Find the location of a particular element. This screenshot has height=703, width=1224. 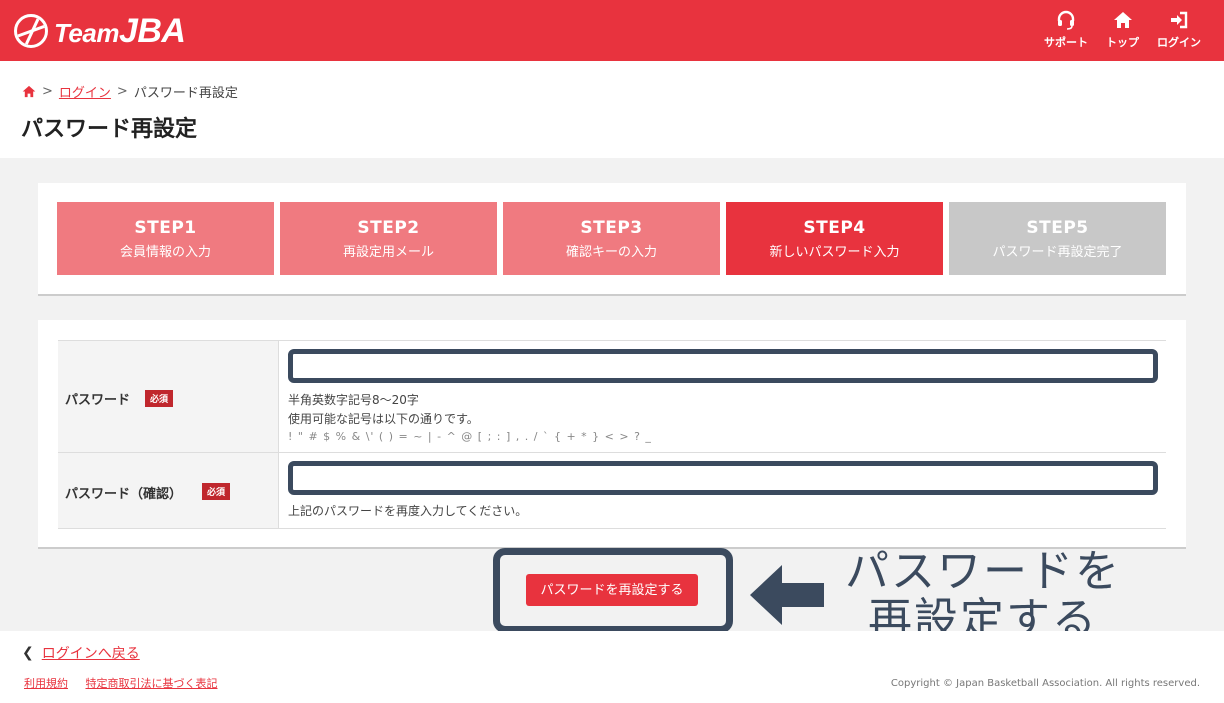

headset-icon is located at coordinates (1066, 20).